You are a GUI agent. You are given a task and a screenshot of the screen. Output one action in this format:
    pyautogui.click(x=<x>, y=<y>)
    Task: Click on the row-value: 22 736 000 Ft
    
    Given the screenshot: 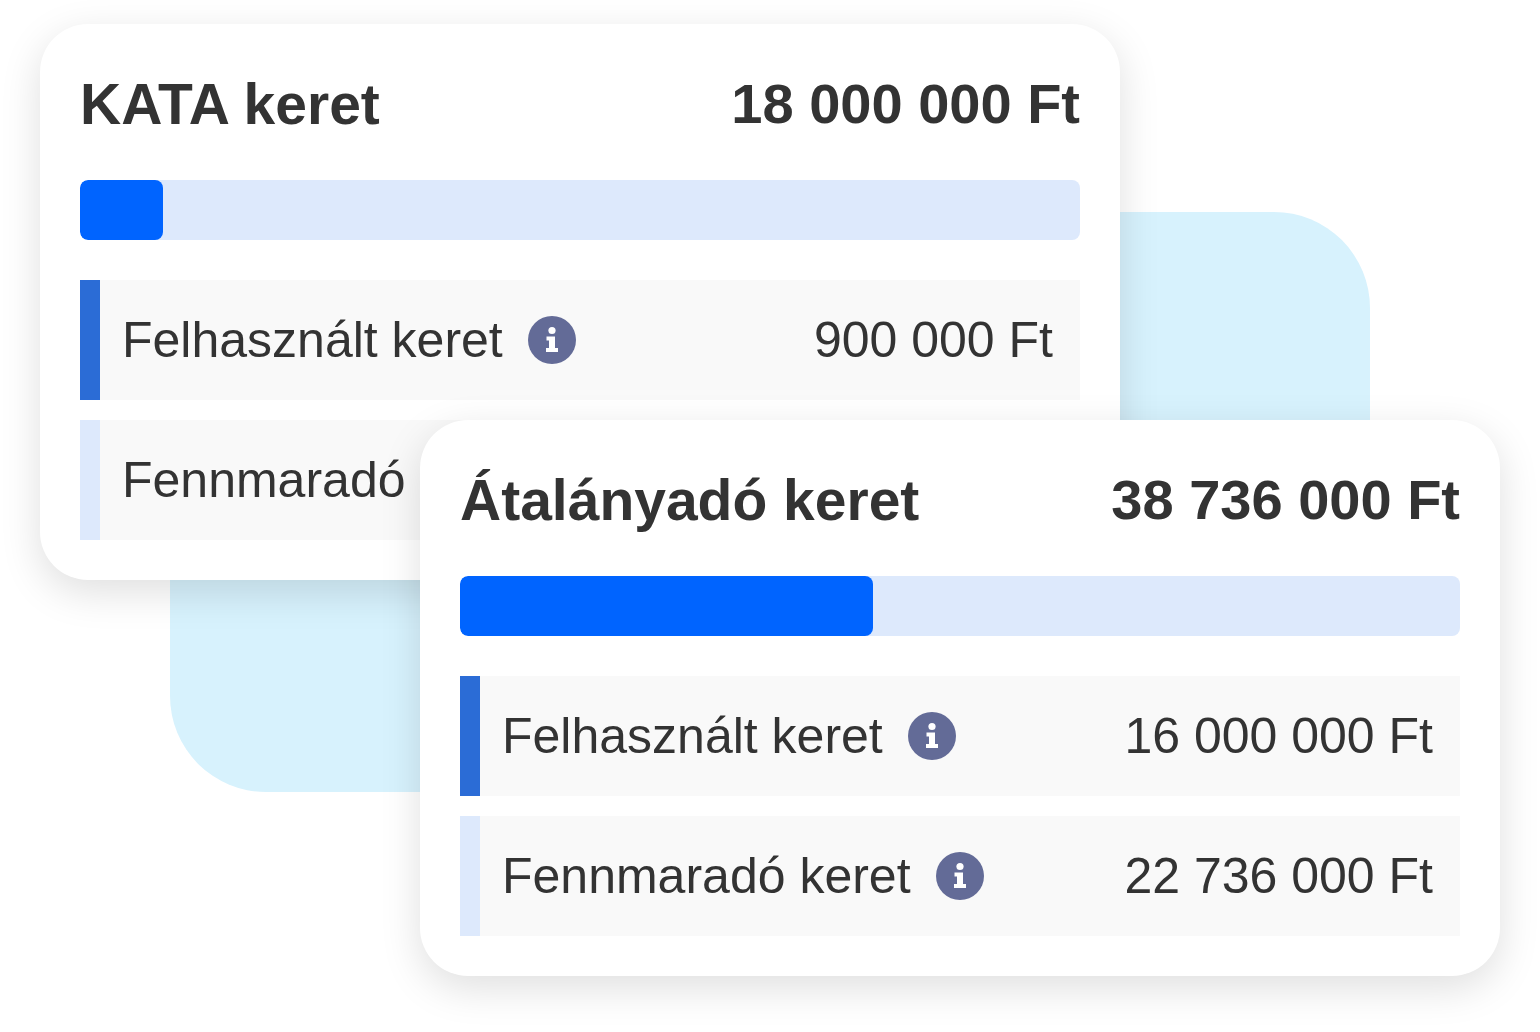 What is the action you would take?
    pyautogui.click(x=1278, y=876)
    